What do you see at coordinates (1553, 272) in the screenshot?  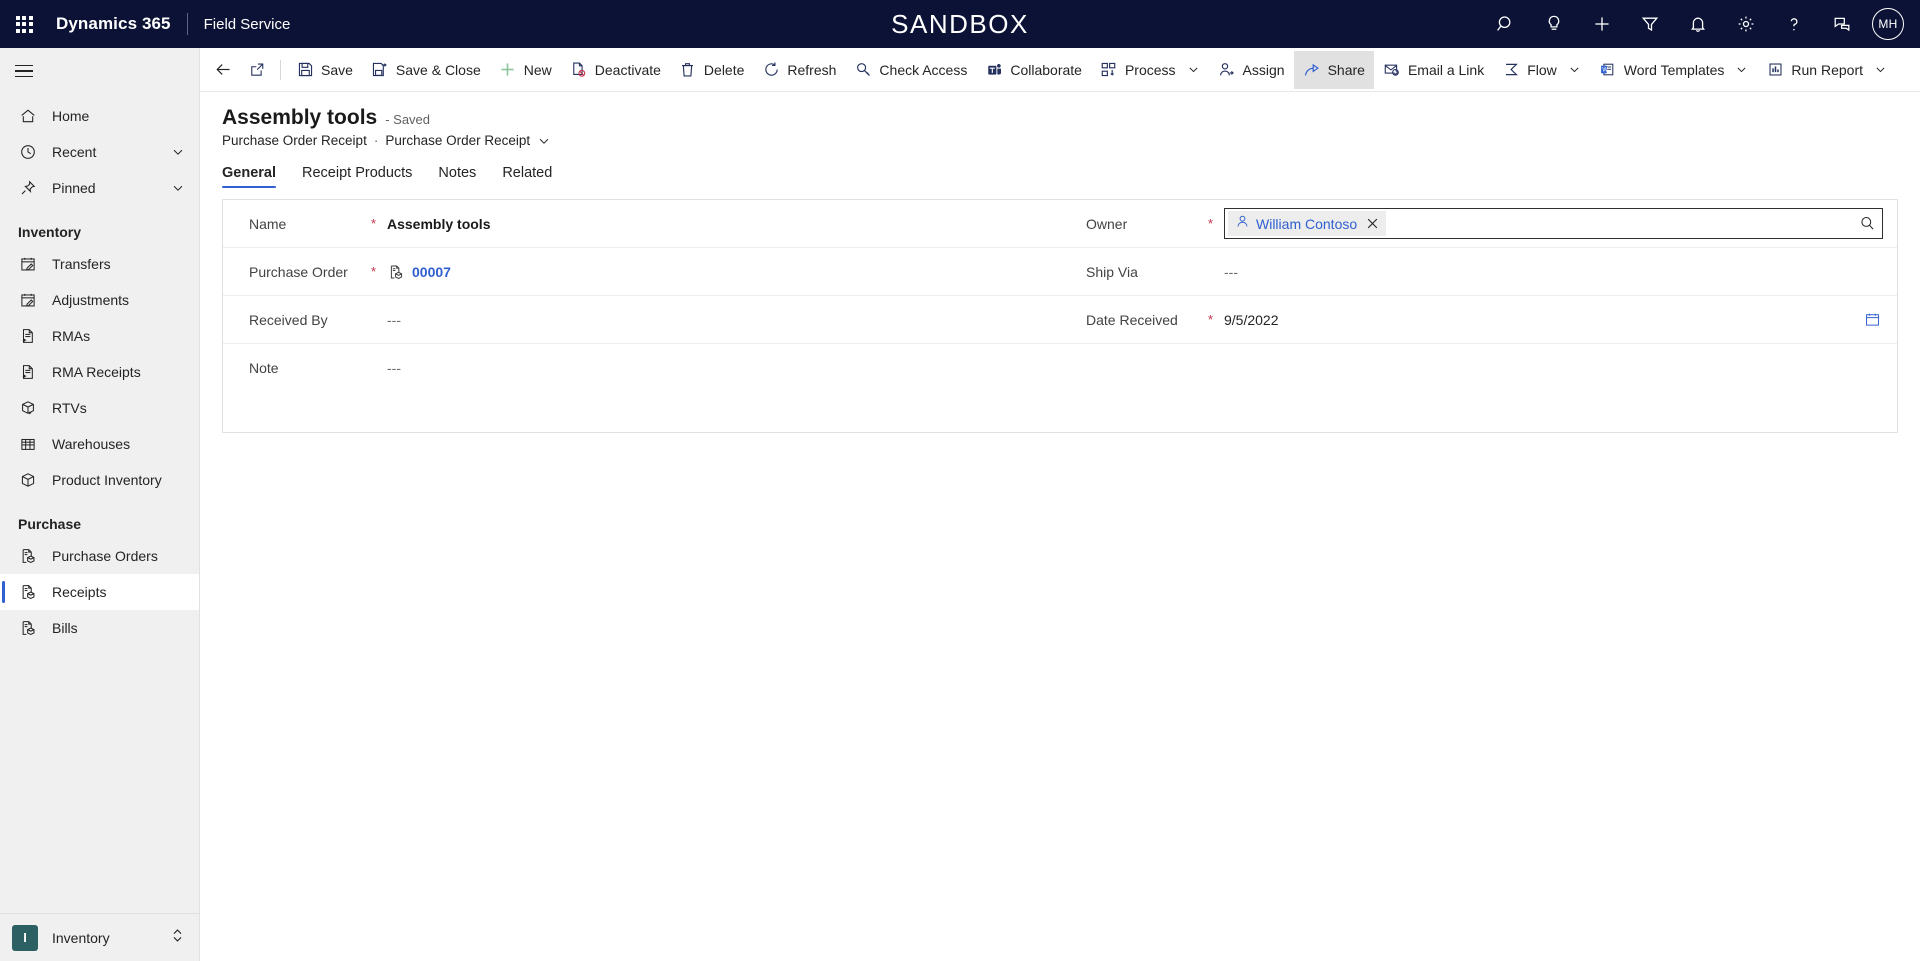 I see `field-value-ship-via: ---` at bounding box center [1553, 272].